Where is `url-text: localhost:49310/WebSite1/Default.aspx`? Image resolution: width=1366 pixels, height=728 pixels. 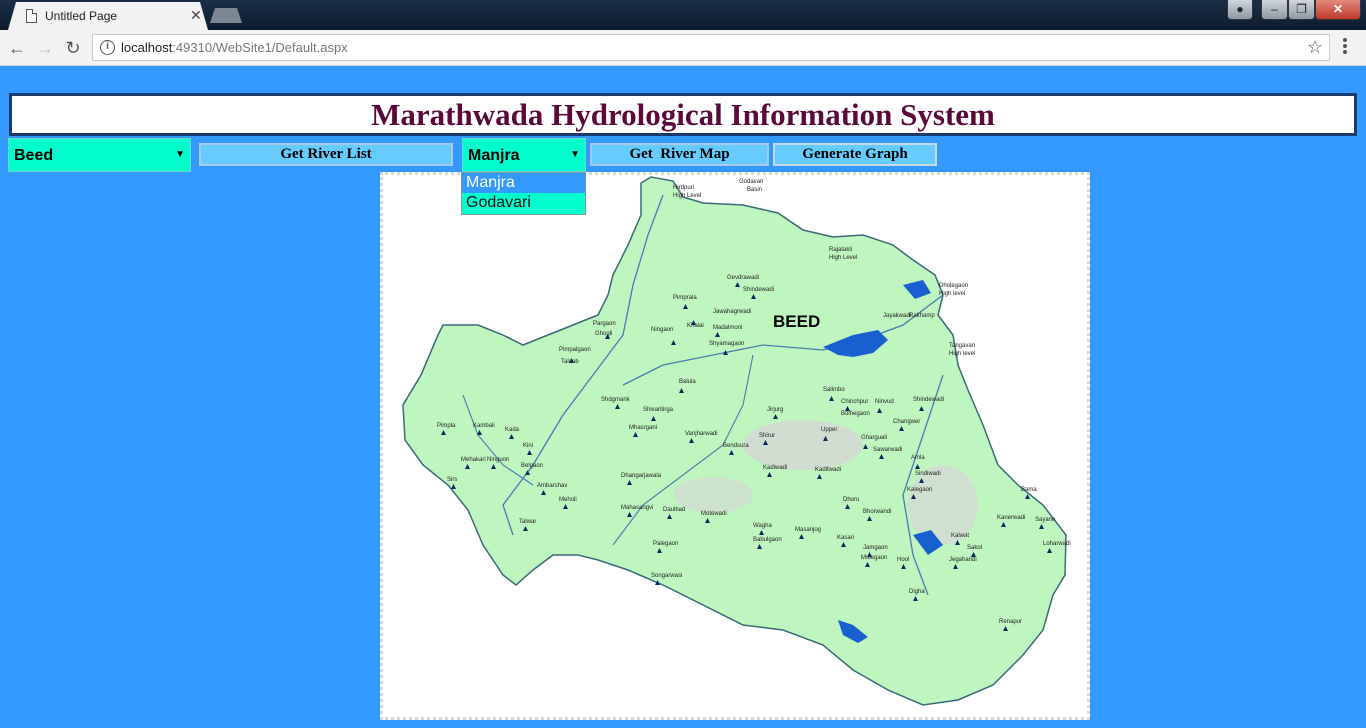
url-text: localhost:49310/WebSite1/Default.aspx is located at coordinates (234, 47).